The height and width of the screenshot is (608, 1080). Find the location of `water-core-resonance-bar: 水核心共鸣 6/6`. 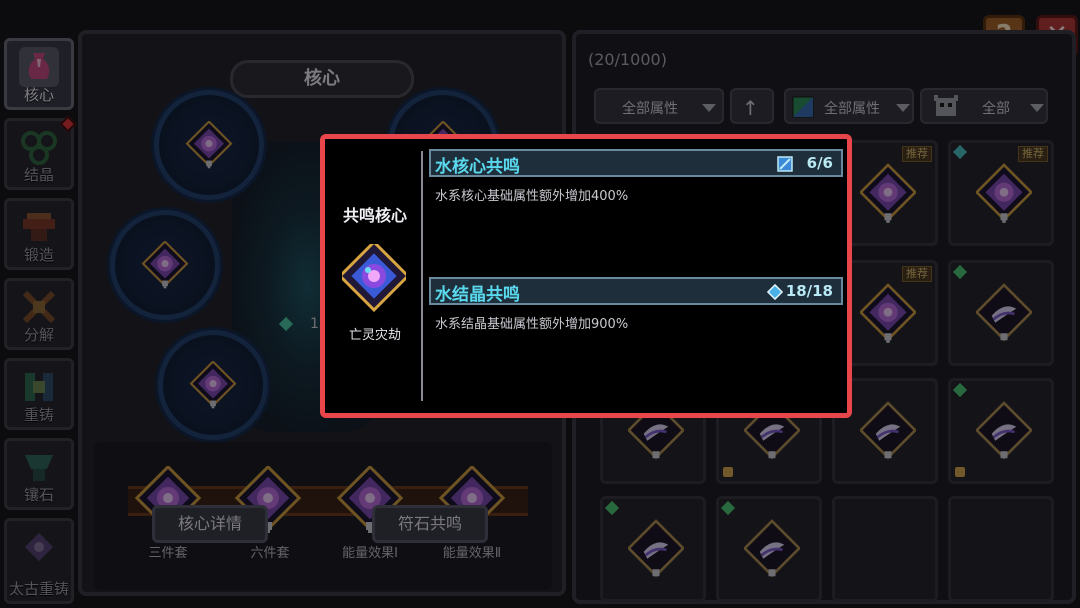

water-core-resonance-bar: 水核心共鸣 6/6 is located at coordinates (636, 163).